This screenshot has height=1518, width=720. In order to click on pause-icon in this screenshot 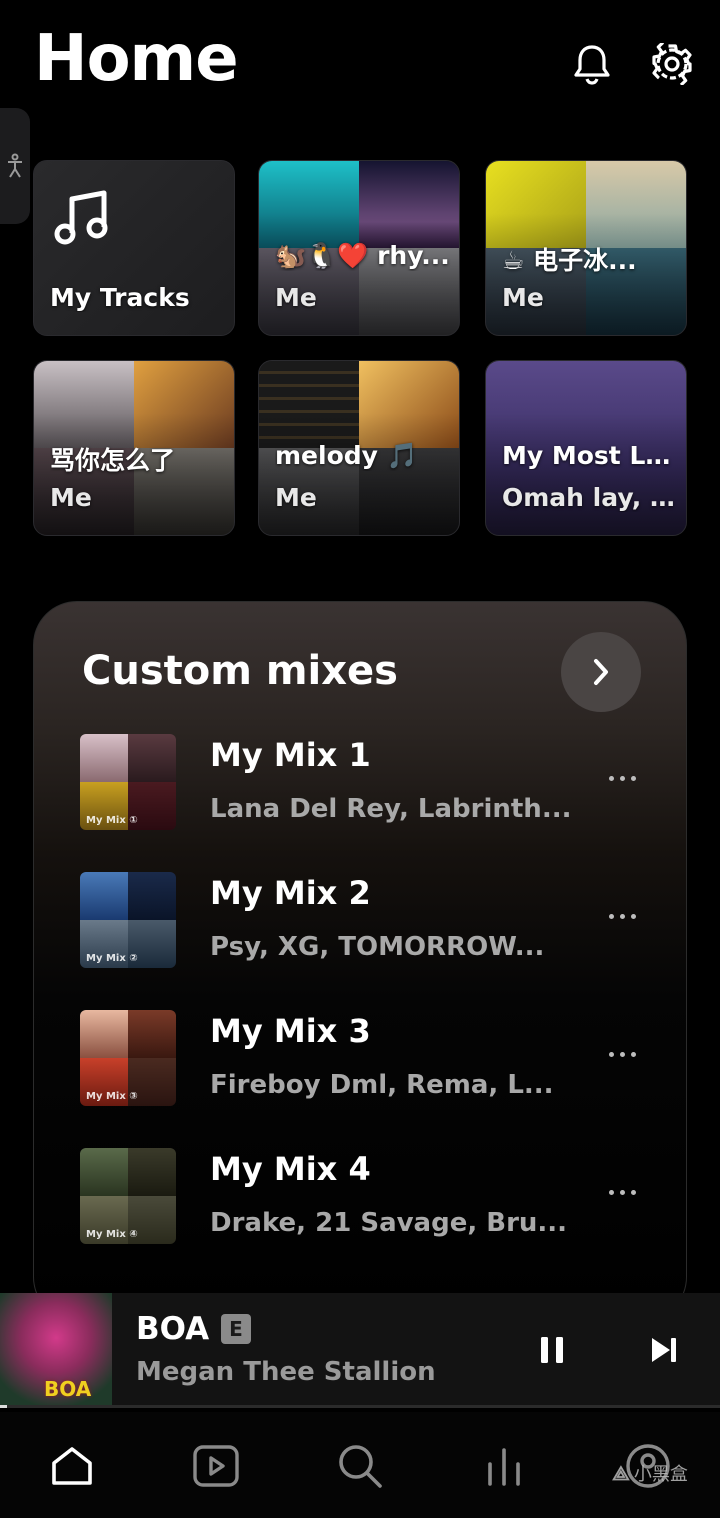, I will do `click(552, 1350)`.